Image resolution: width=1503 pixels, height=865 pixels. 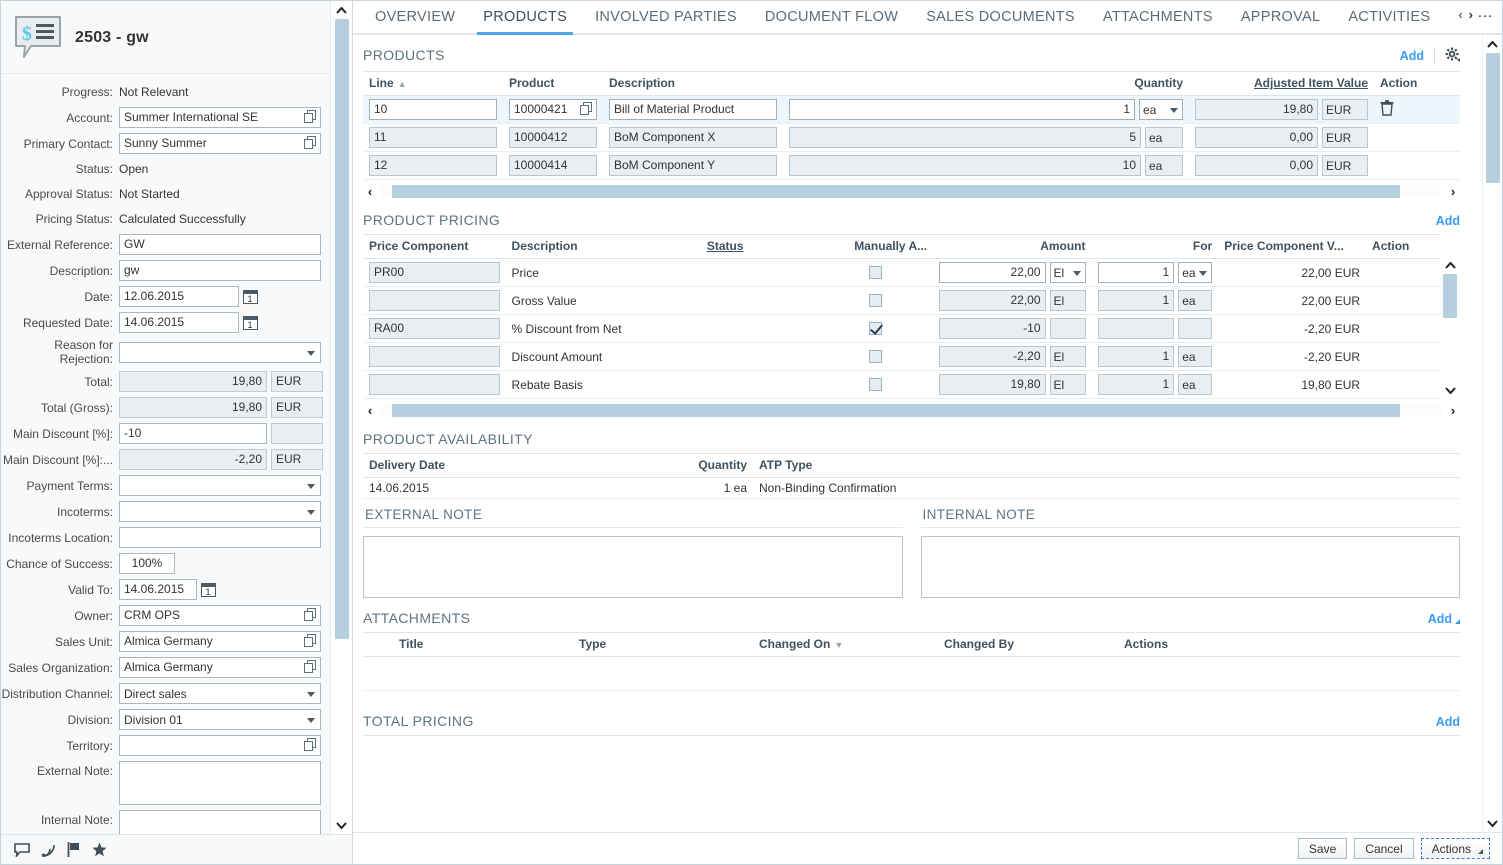 I want to click on products-horizontal-scrollbar: ‹ ›, so click(x=911, y=191).